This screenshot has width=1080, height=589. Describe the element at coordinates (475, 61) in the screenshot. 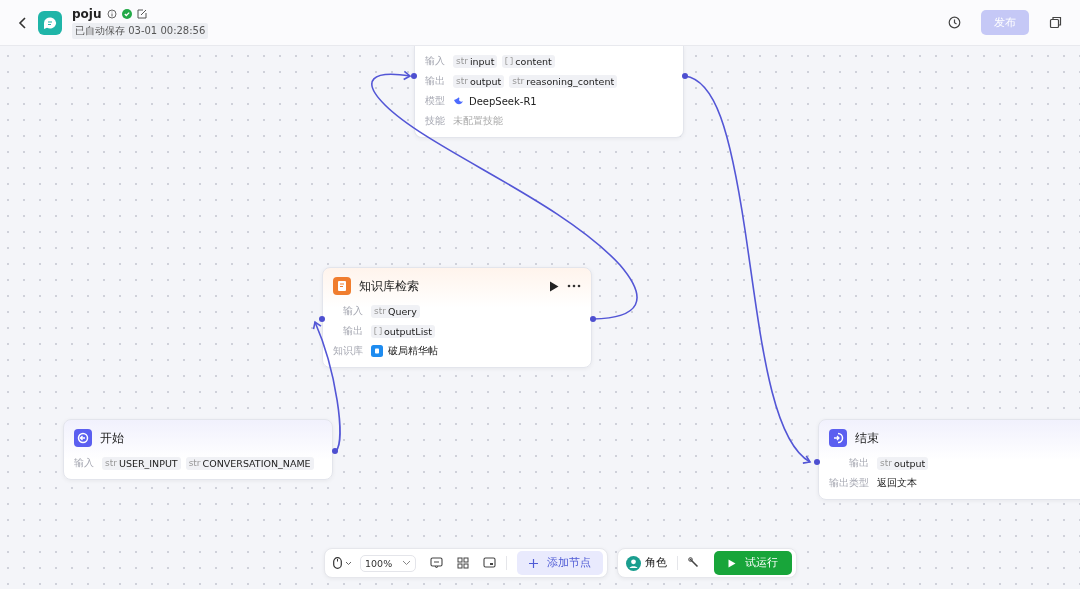

I see `variable-tag: str input` at that location.